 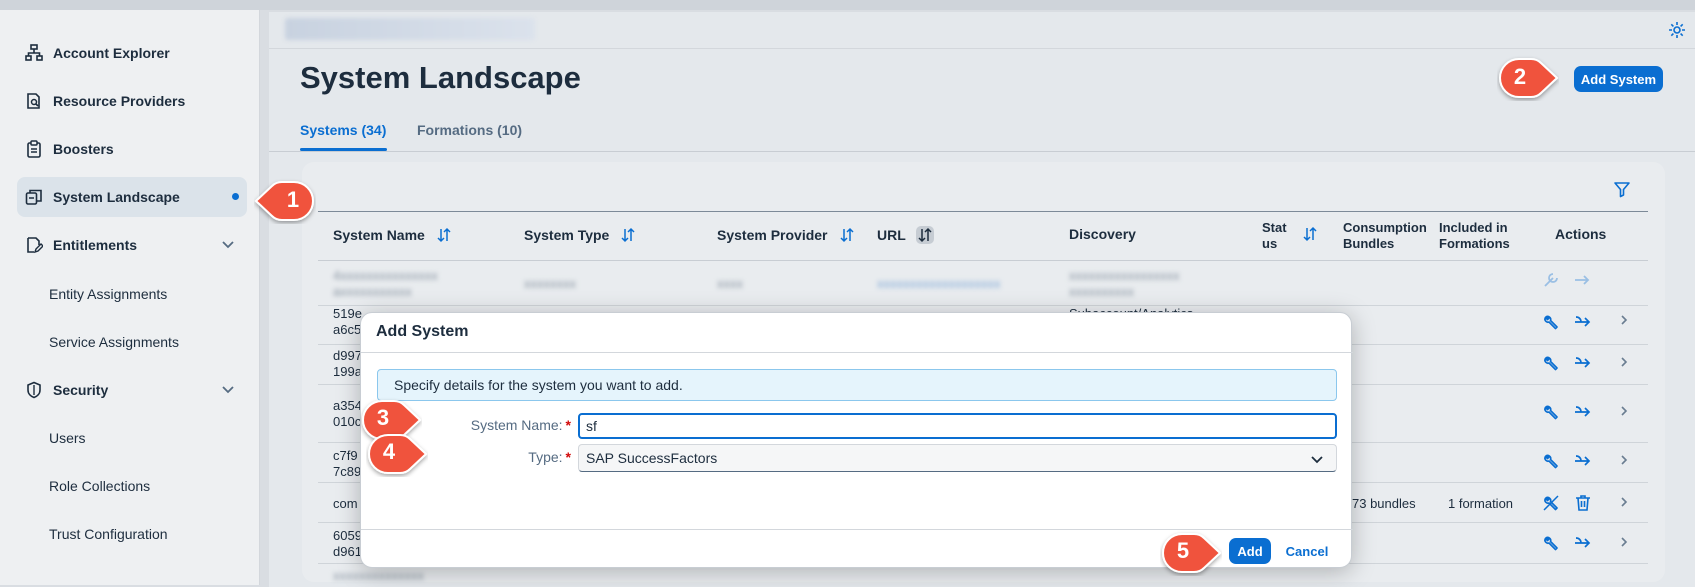 What do you see at coordinates (67, 438) in the screenshot?
I see `sidebar-item-users: Users` at bounding box center [67, 438].